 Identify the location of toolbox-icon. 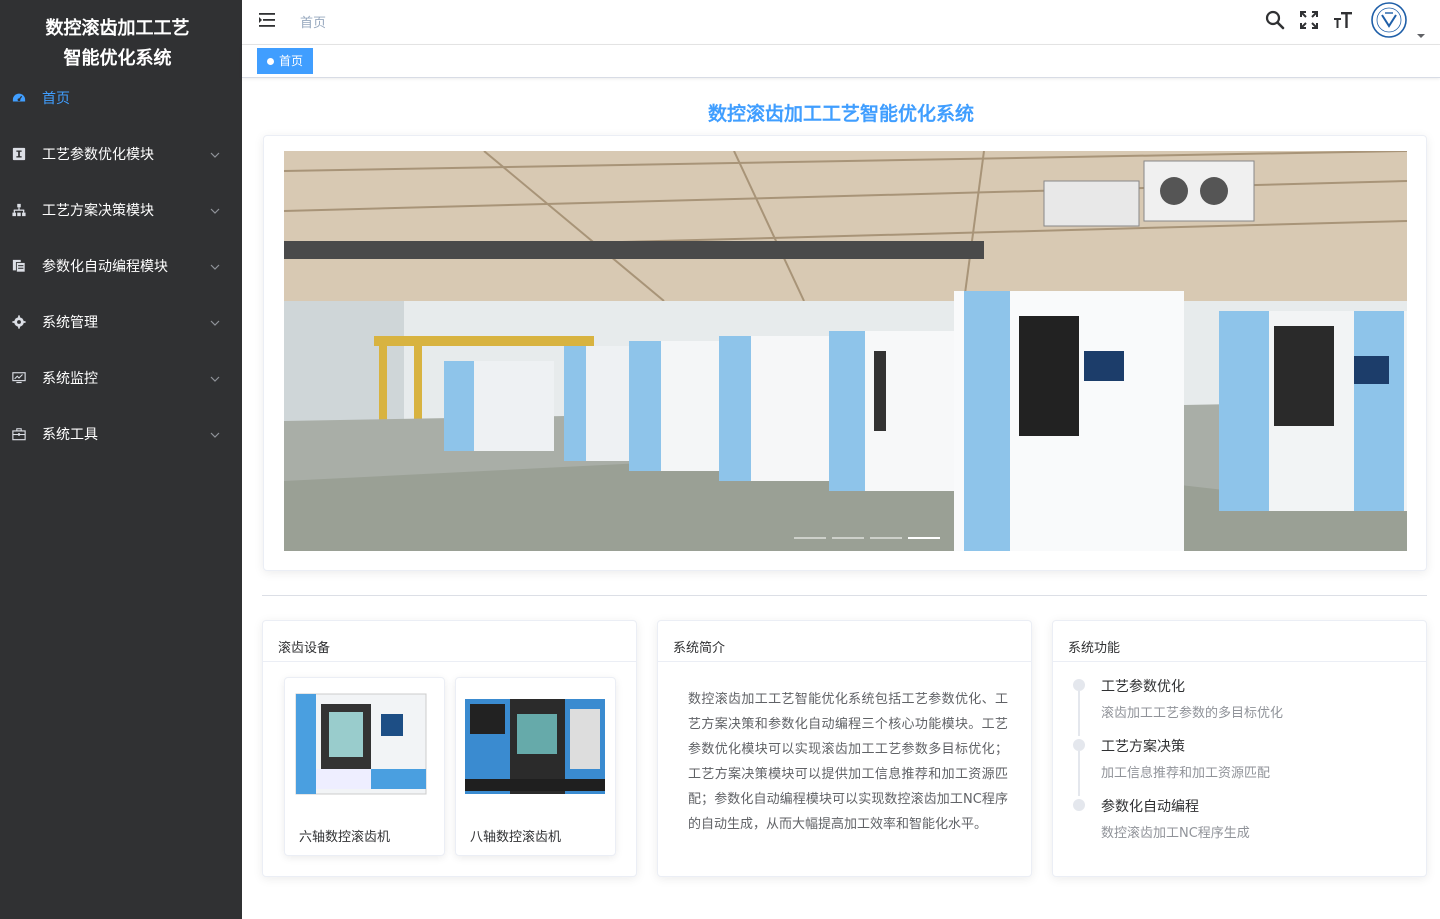
(19, 434).